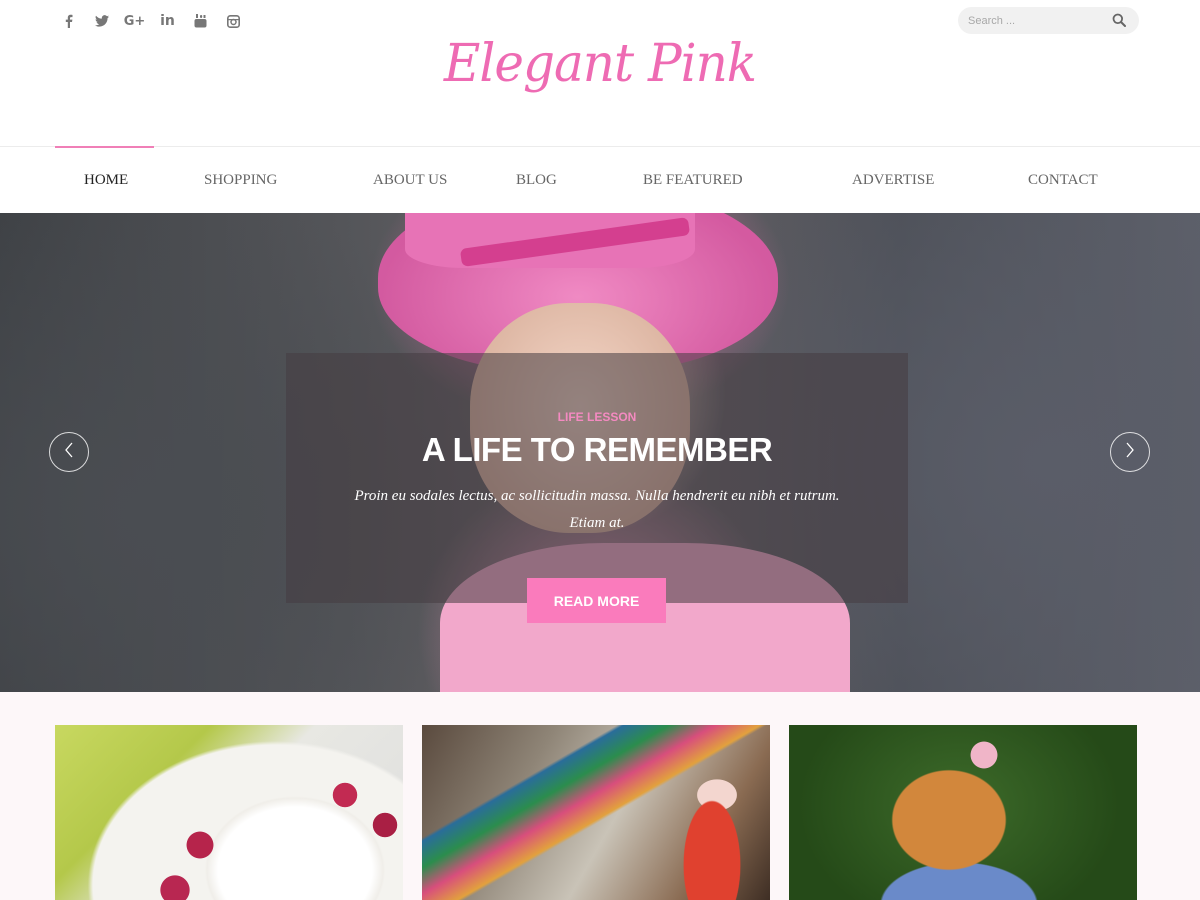 The height and width of the screenshot is (900, 1200). I want to click on nav-item-contact: CONTACT, so click(1063, 180).